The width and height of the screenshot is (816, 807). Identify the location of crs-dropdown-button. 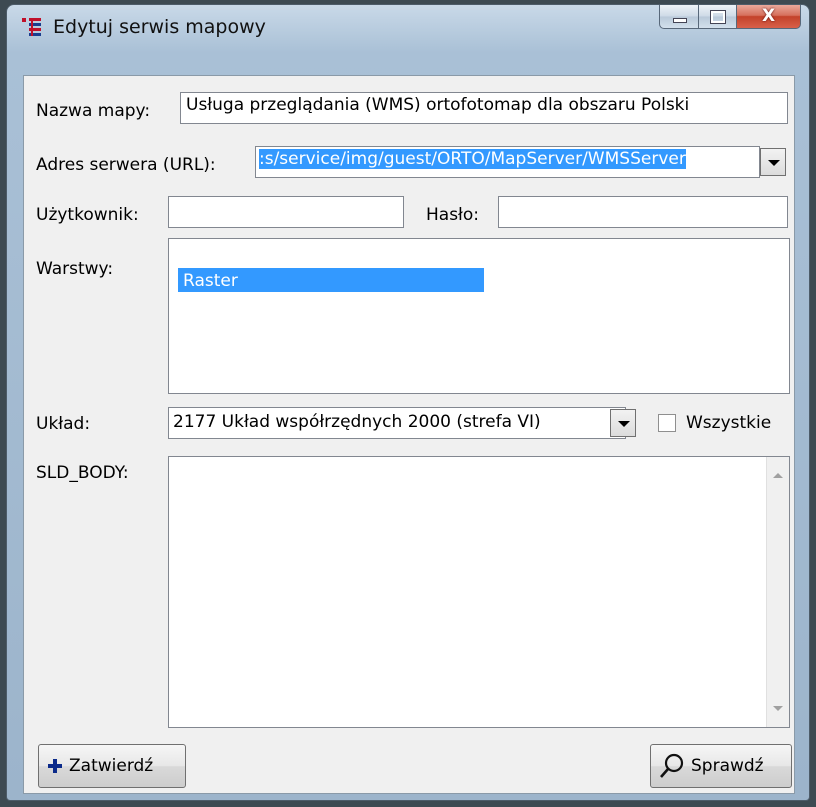
(623, 423).